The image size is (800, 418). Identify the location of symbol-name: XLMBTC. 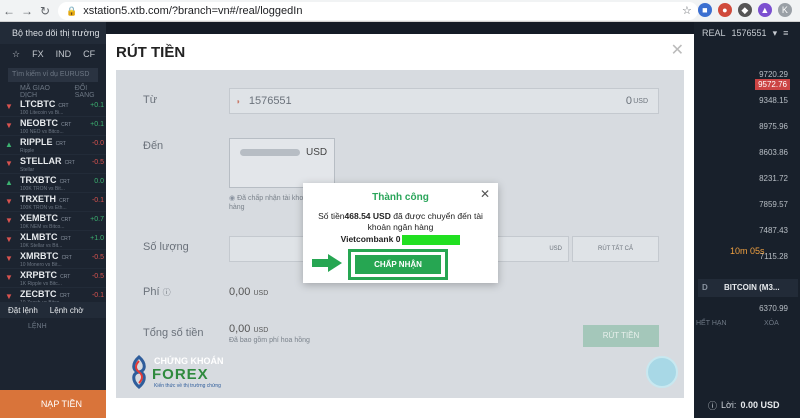
(39, 237).